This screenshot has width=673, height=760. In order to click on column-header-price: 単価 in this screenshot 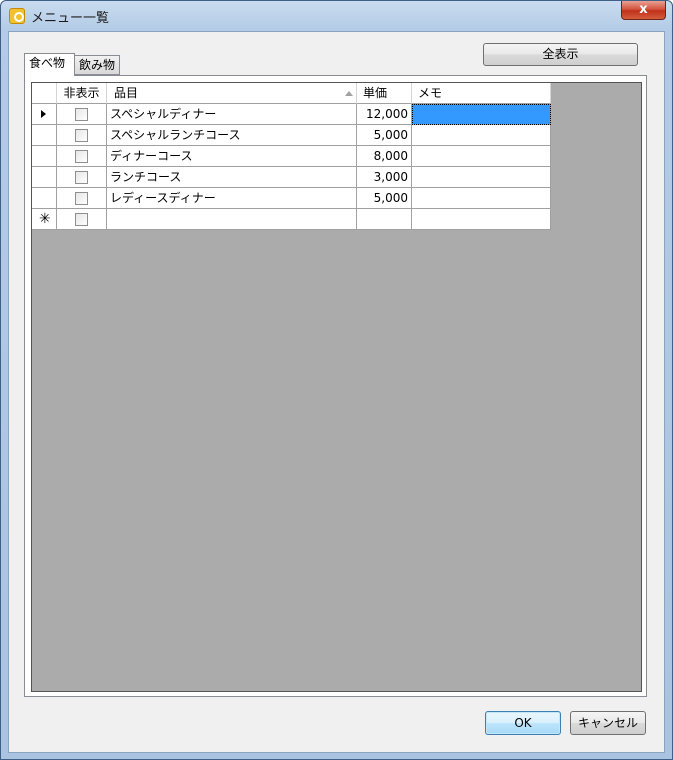, I will do `click(384, 93)`.